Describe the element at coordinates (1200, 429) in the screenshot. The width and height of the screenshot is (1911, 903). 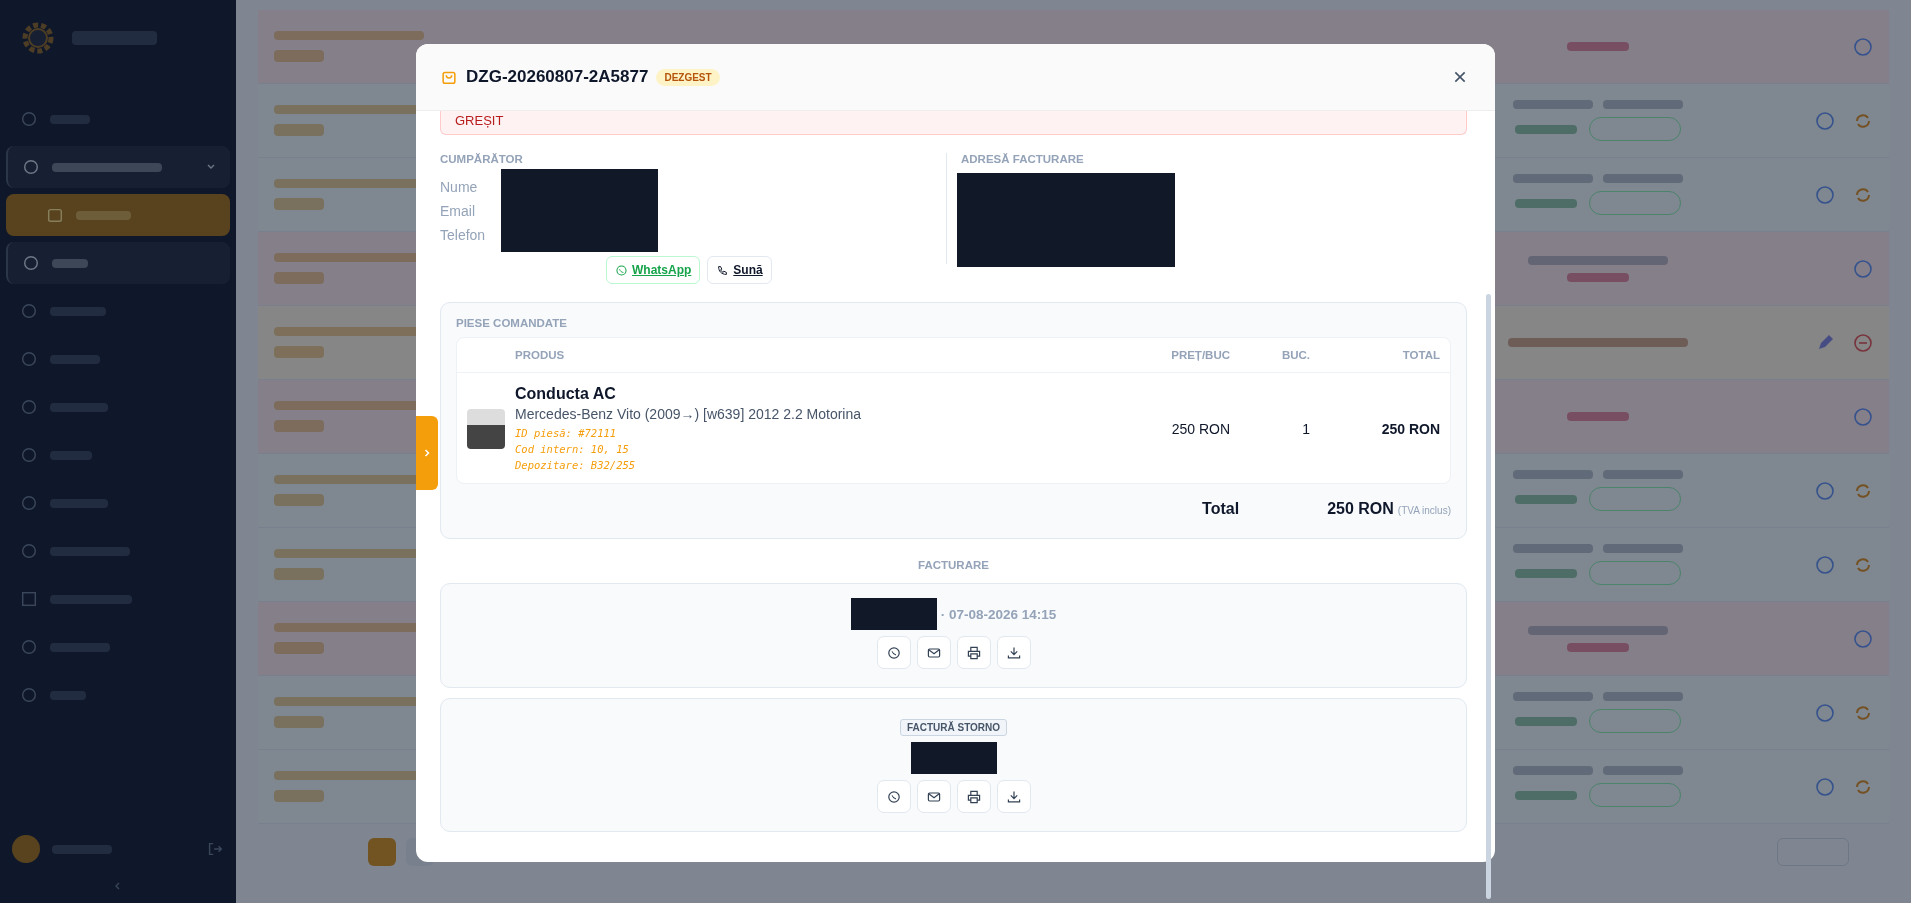
I see `price-cell-text: 250 RON` at that location.